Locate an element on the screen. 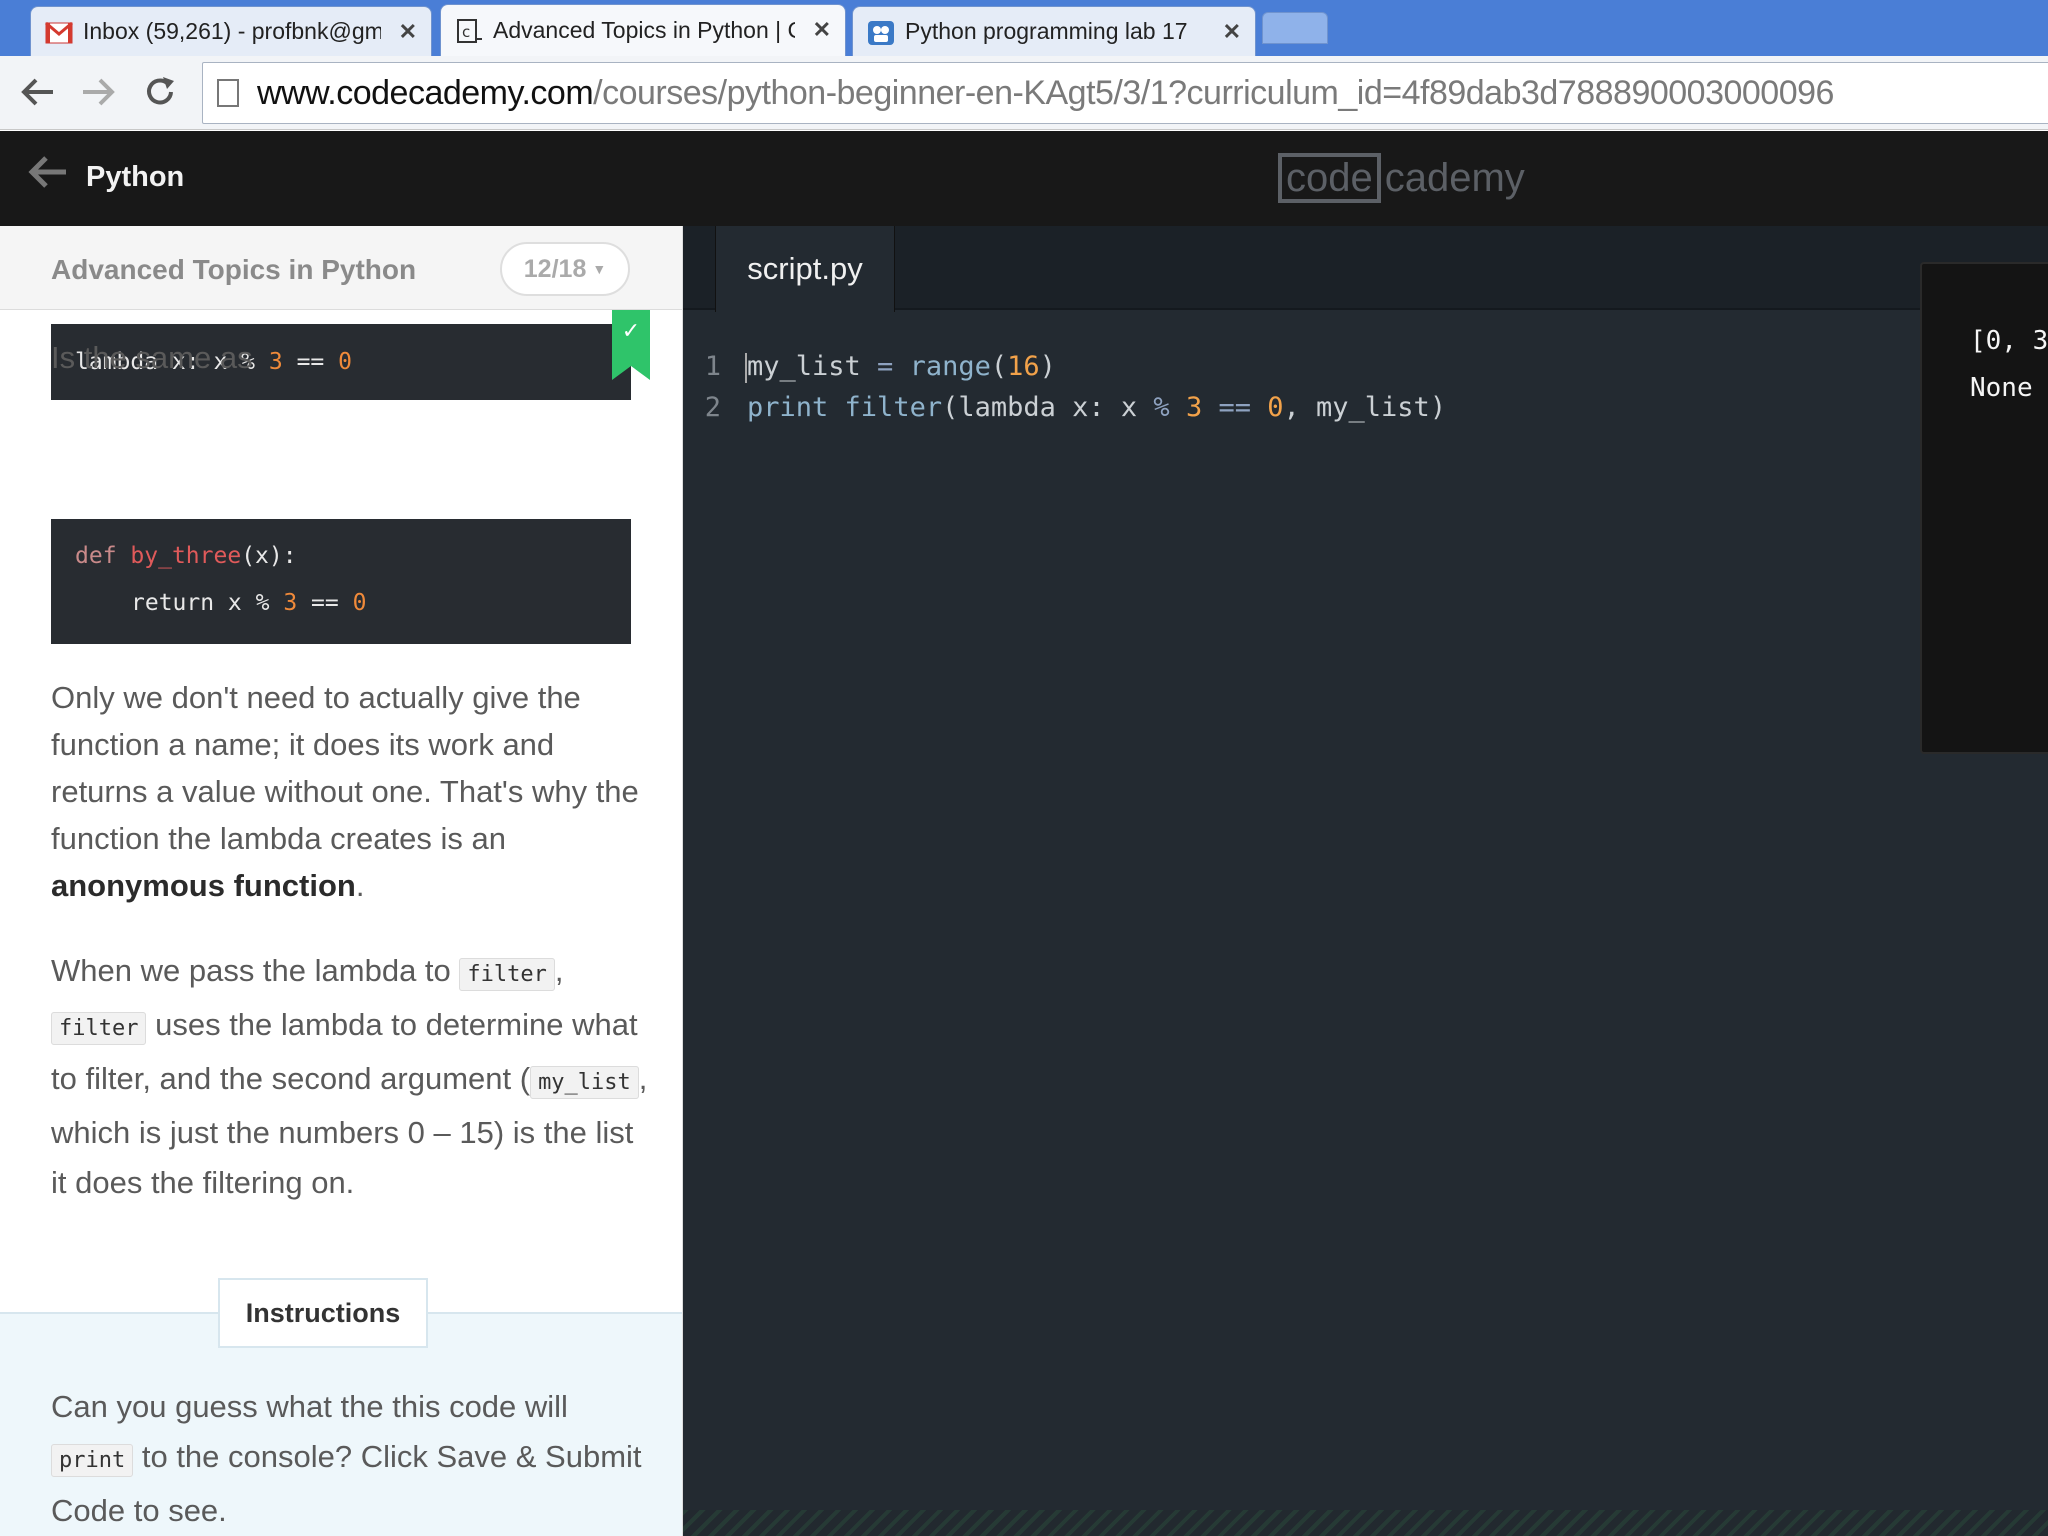 The image size is (2048, 1536). forward-button is located at coordinates (98, 92).